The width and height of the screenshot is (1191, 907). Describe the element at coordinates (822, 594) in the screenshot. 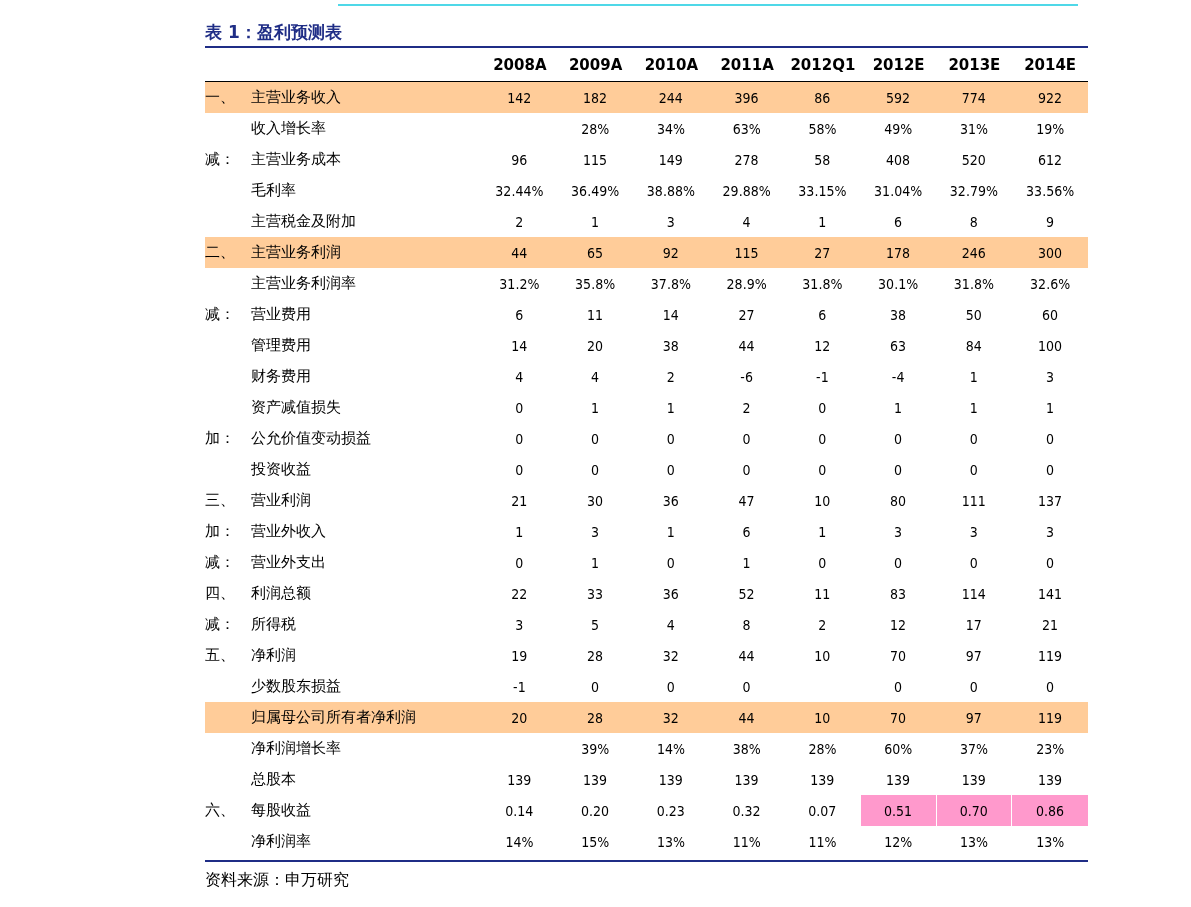

I see `table-cell-text: 11` at that location.